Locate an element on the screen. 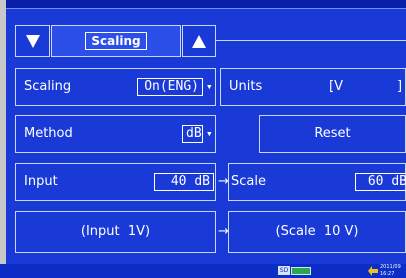 This screenshot has height=278, width=406. triangle-down-icon is located at coordinates (32, 41).